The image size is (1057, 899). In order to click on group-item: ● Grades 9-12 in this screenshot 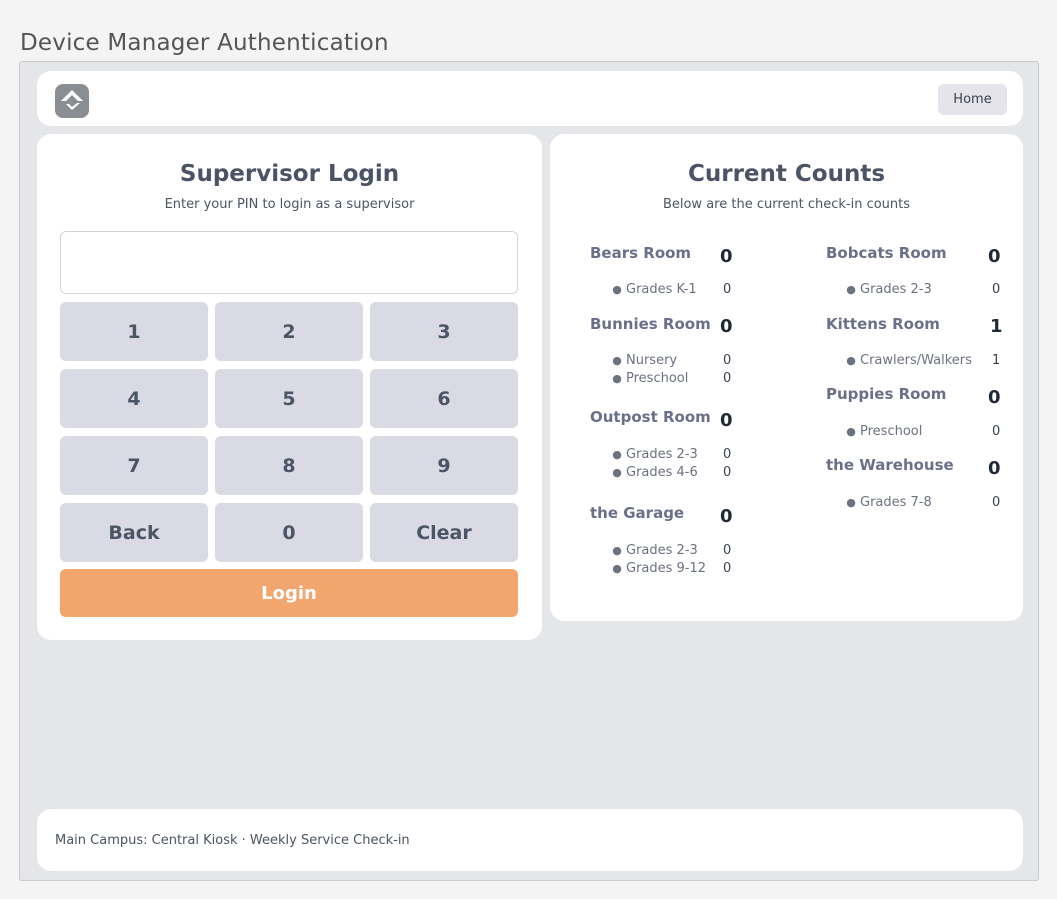, I will do `click(659, 568)`.